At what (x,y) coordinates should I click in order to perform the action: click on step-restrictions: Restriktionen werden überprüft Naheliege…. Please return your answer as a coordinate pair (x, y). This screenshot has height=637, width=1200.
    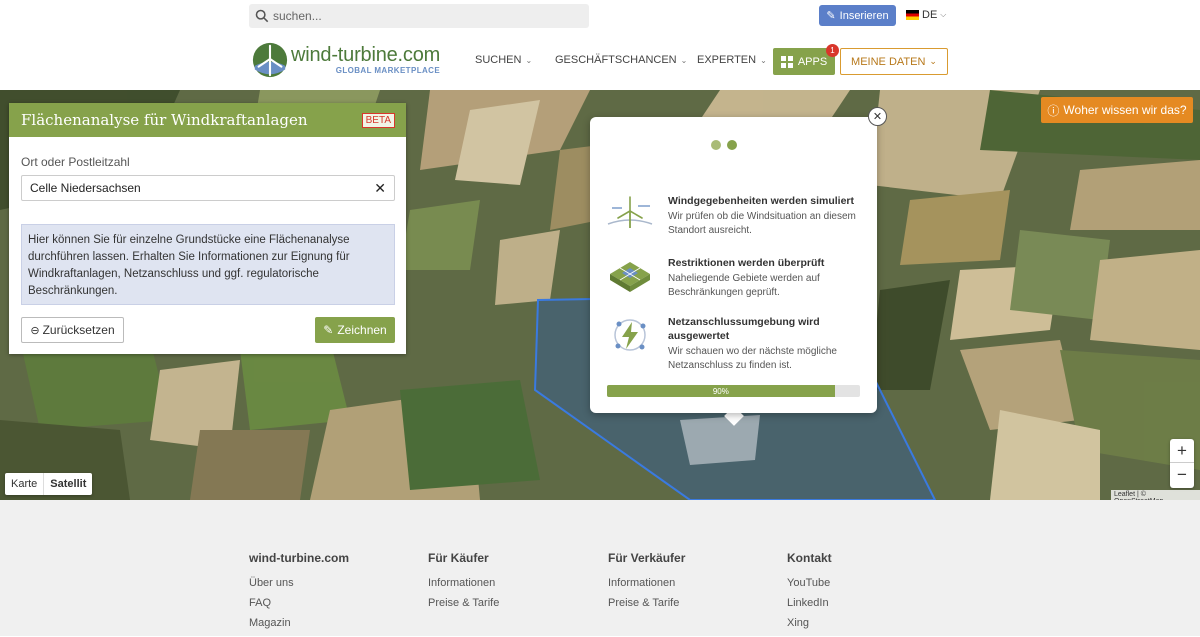
    Looking at the image, I should click on (736, 278).